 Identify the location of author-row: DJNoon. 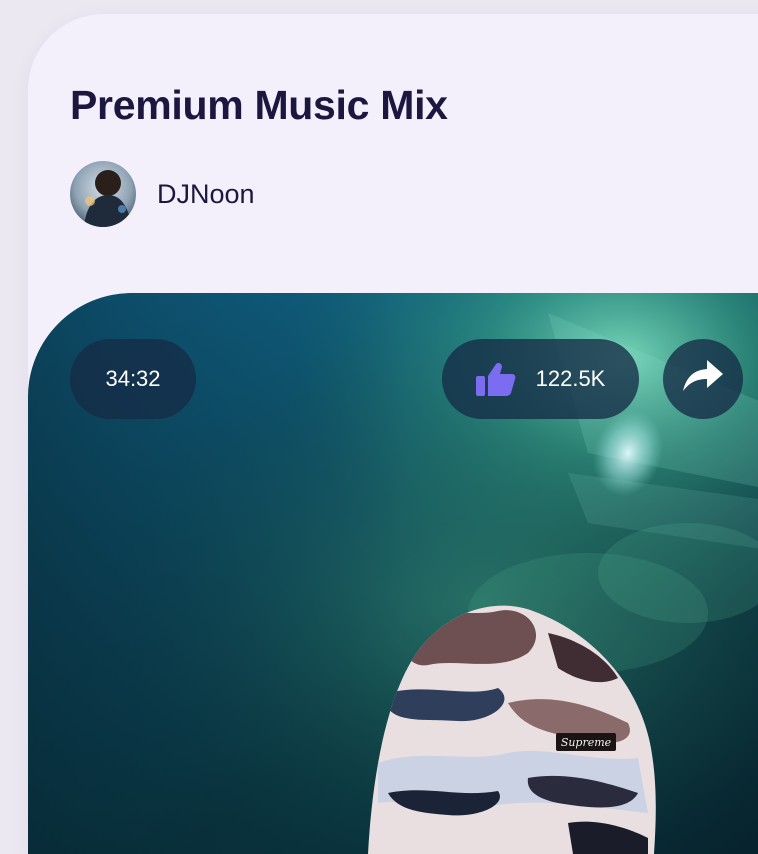
(162, 194).